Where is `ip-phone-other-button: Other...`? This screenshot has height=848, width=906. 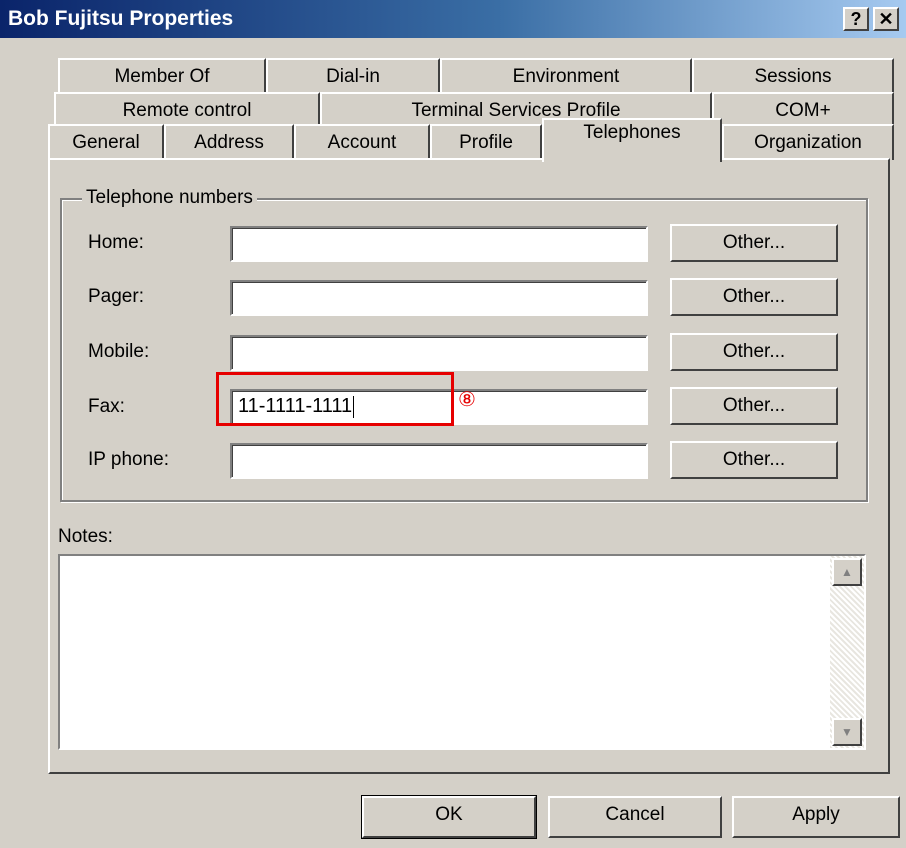
ip-phone-other-button: Other... is located at coordinates (754, 460).